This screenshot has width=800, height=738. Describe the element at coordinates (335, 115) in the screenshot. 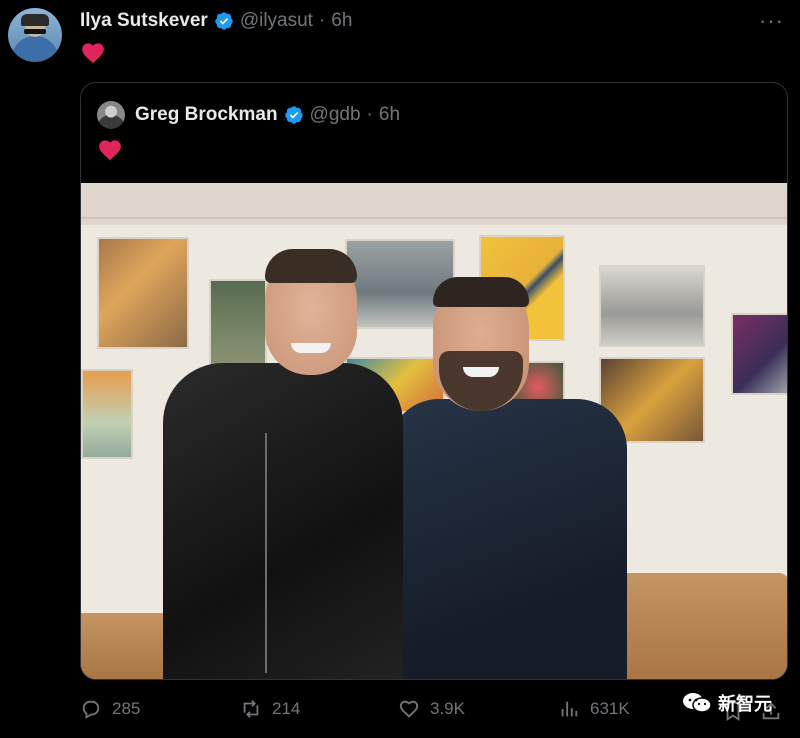

I see `quoted-author-handle: @gdb` at that location.